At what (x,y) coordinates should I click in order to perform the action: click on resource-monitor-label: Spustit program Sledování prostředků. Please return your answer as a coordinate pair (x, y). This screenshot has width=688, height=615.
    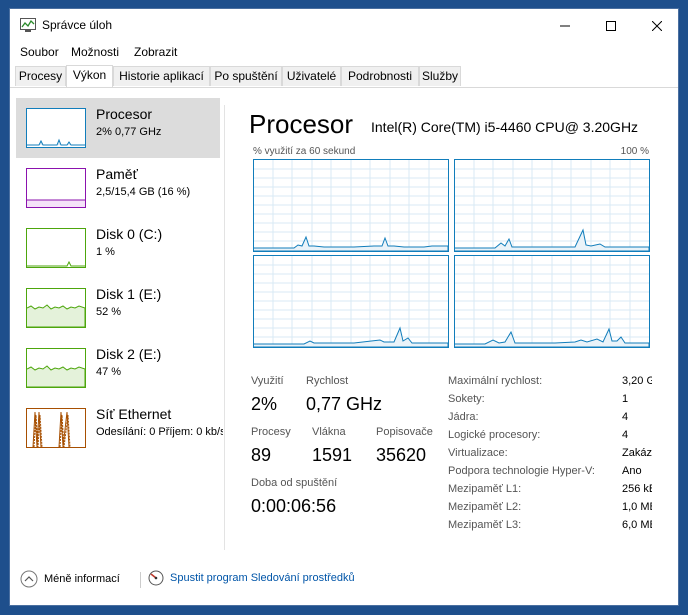
    Looking at the image, I should click on (262, 578).